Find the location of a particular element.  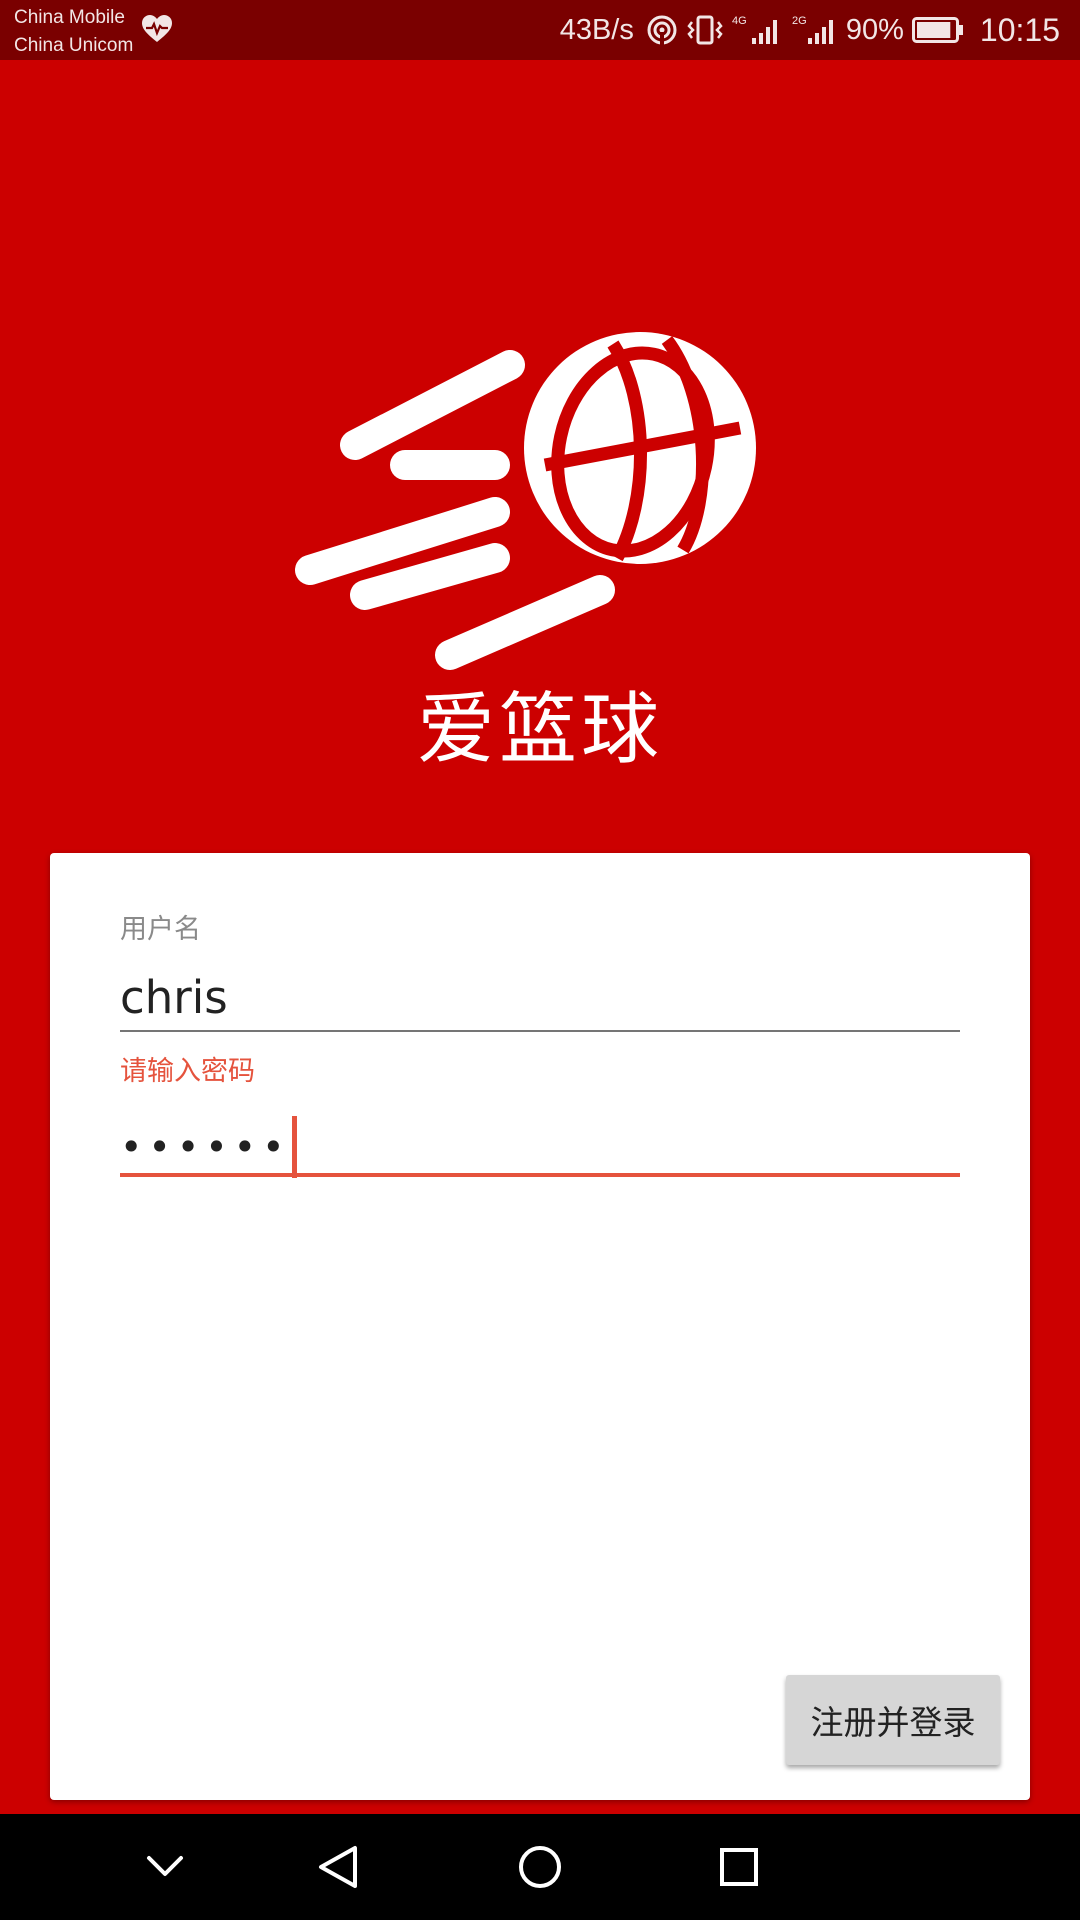

vibrate-icon is located at coordinates (705, 30).